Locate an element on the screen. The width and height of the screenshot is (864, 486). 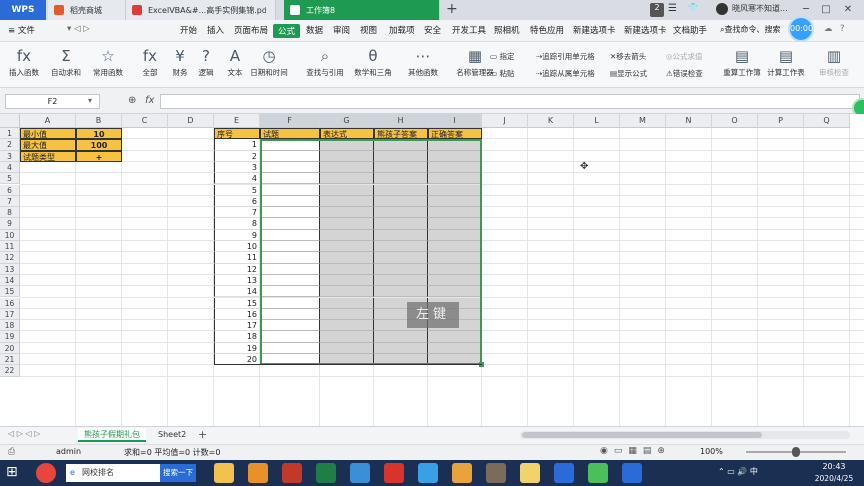
sheet-tab-2: Sheet2 is located at coordinates (172, 435).